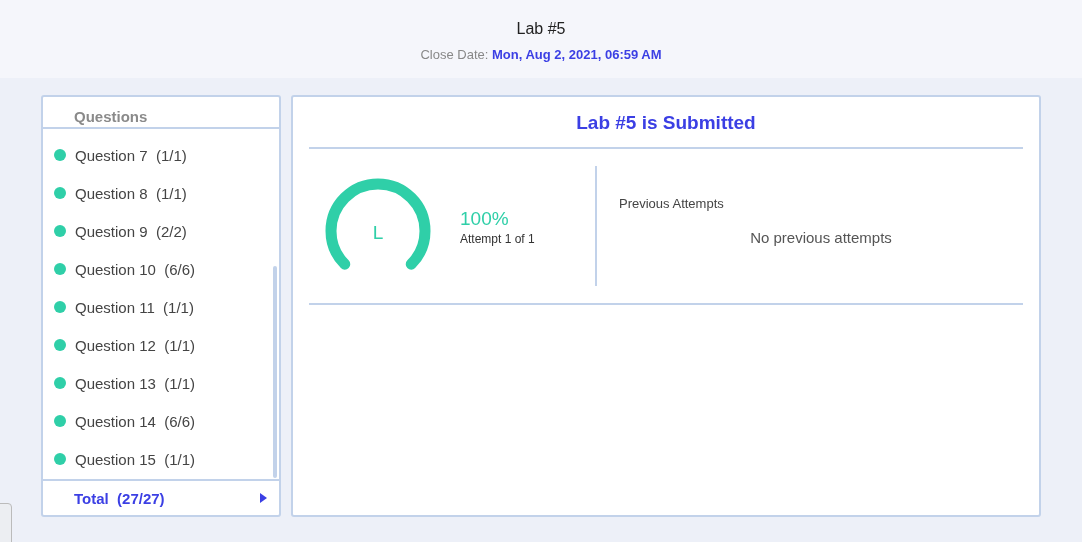 This screenshot has height=542, width=1082. I want to click on scrollbar, so click(275, 372).